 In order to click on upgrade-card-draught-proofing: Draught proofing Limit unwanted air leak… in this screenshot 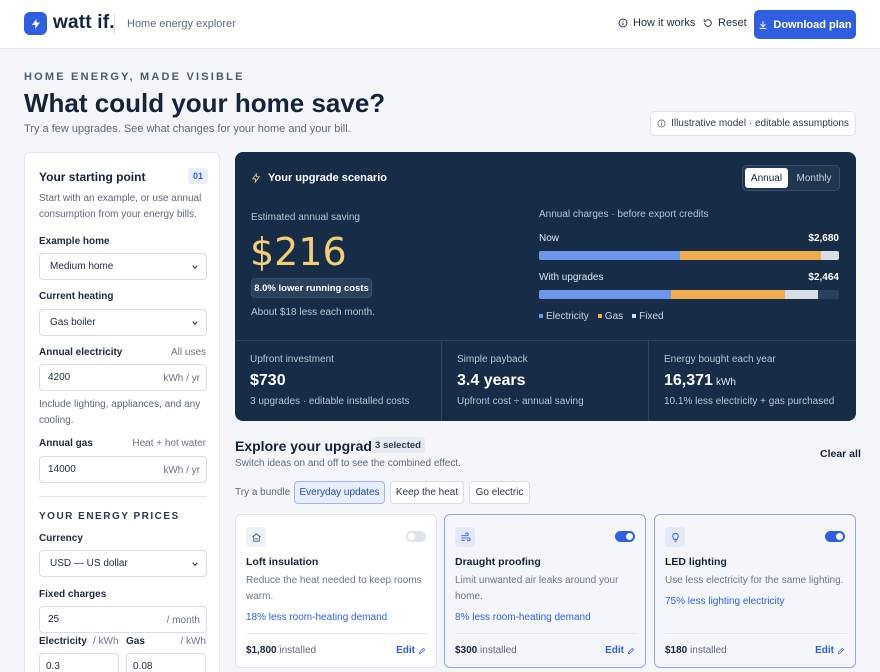, I will do `click(545, 591)`.